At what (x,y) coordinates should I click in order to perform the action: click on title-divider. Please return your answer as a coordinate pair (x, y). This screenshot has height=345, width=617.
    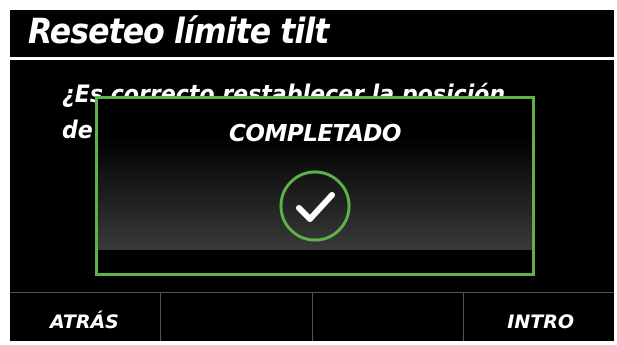
    Looking at the image, I should click on (312, 58).